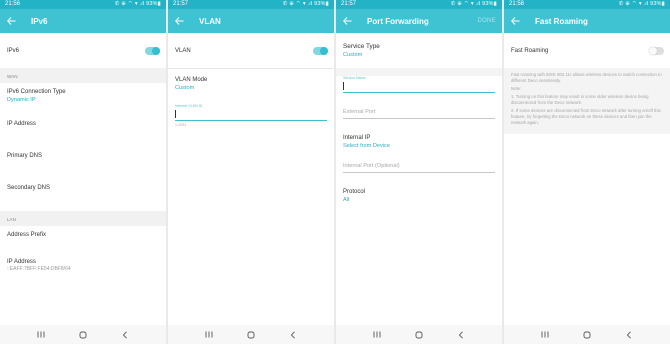  I want to click on external-port-field: External Port, so click(419, 114).